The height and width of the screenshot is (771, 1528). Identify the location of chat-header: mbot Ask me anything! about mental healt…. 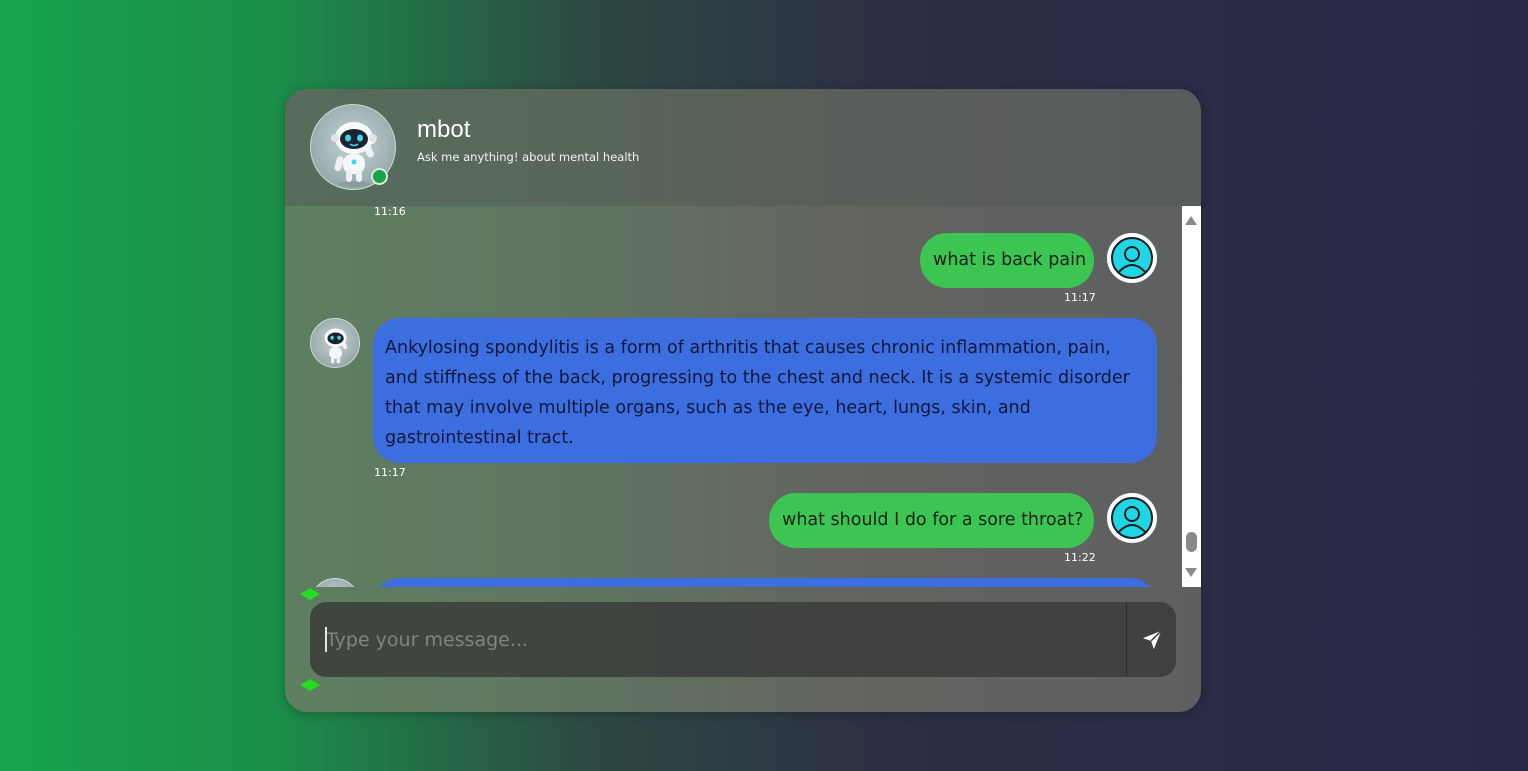
(743, 147).